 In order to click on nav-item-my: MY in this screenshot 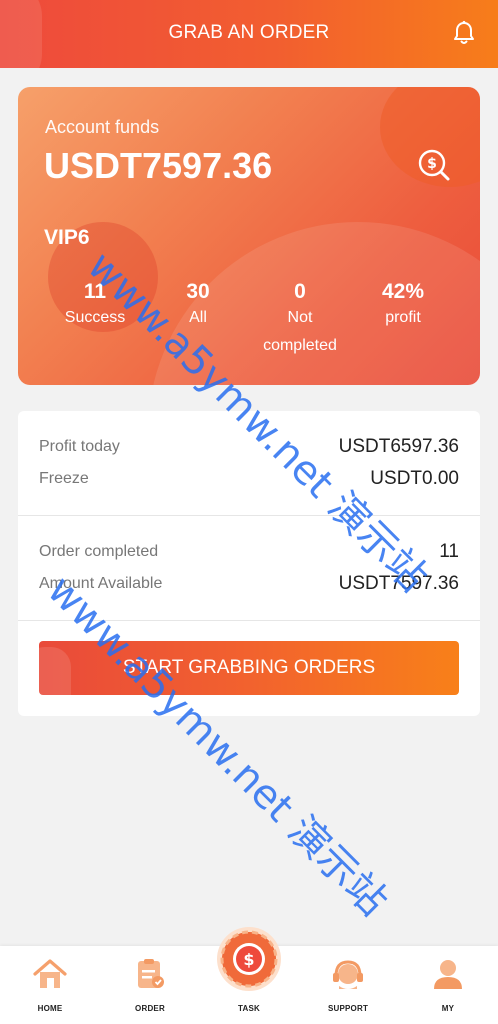, I will do `click(448, 985)`.